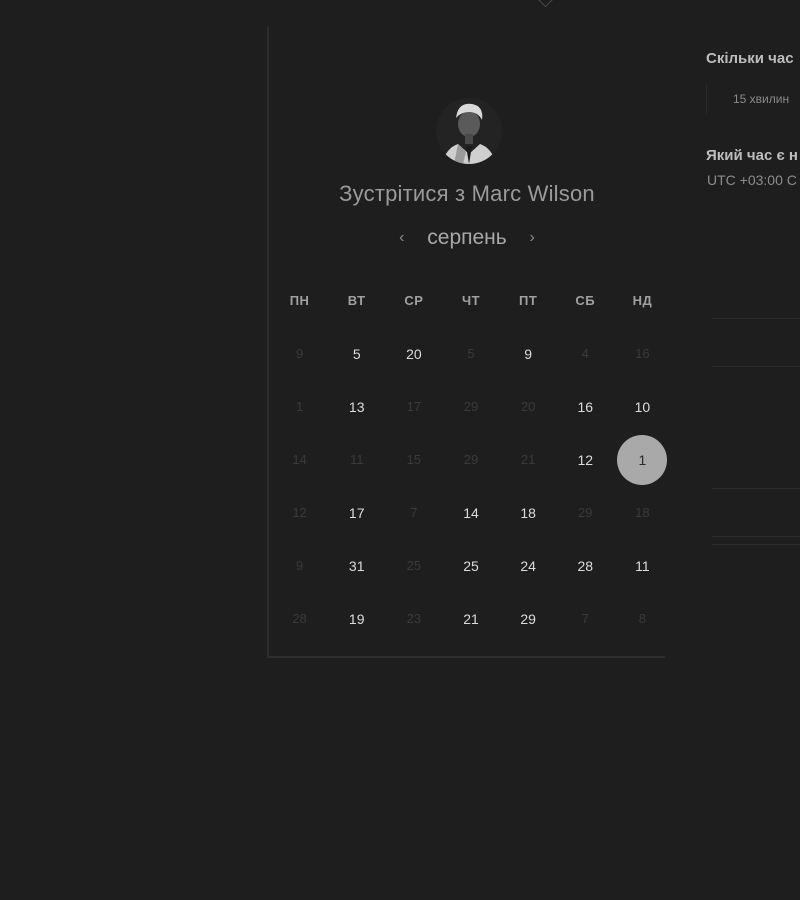 The width and height of the screenshot is (800, 900). Describe the element at coordinates (299, 300) in the screenshot. I see `weekday-label: ПН` at that location.